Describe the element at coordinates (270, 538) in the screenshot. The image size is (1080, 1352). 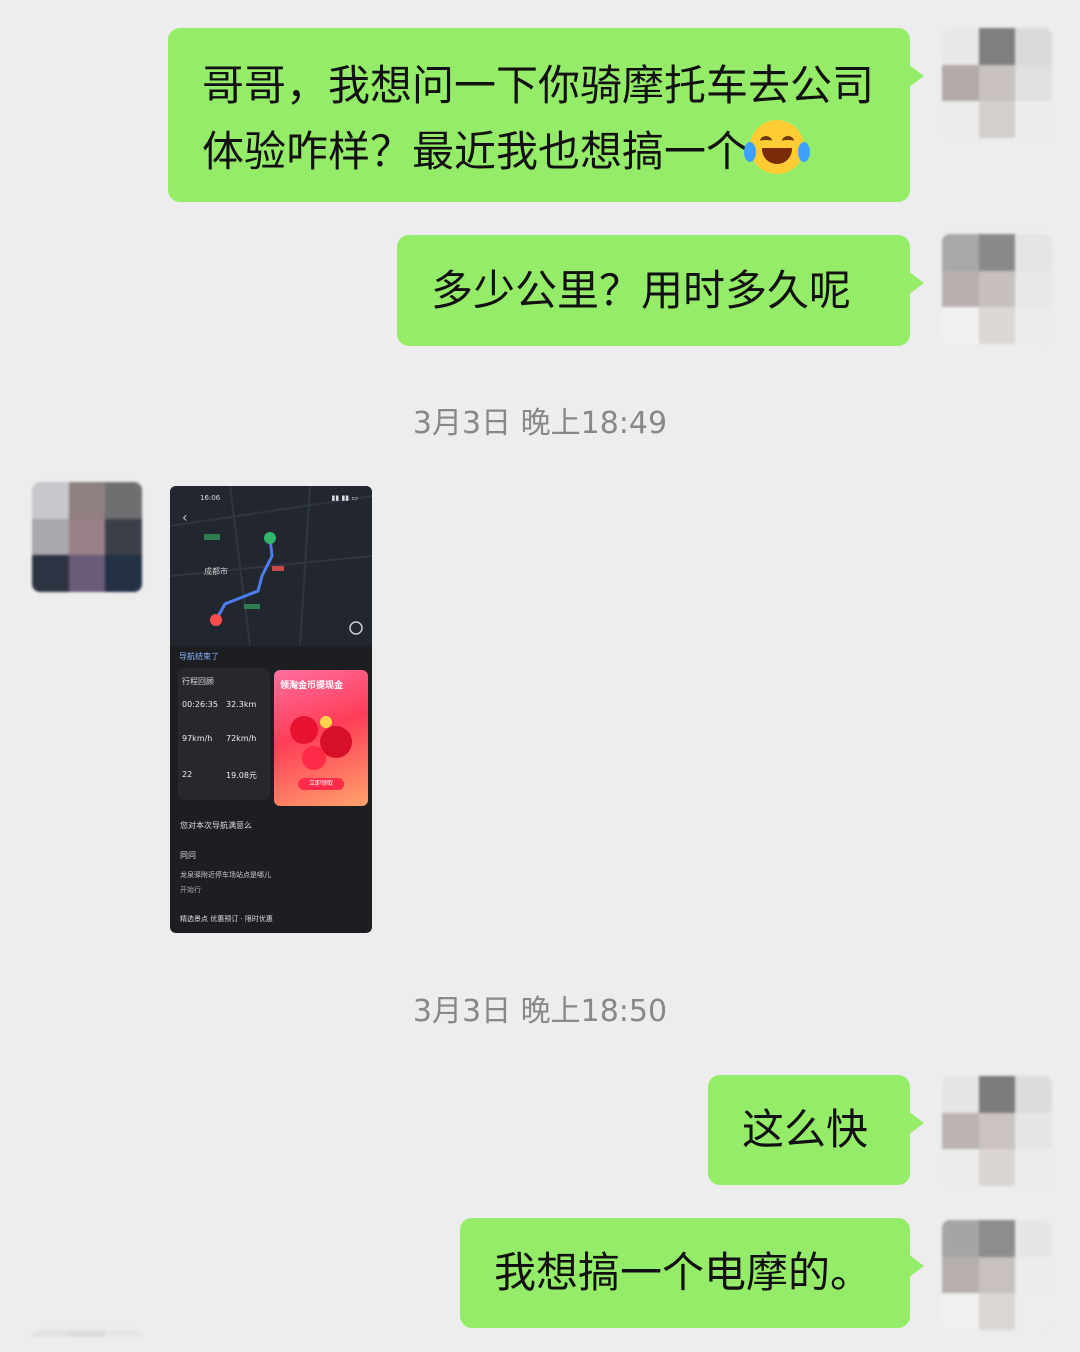
I see `start-marker` at that location.